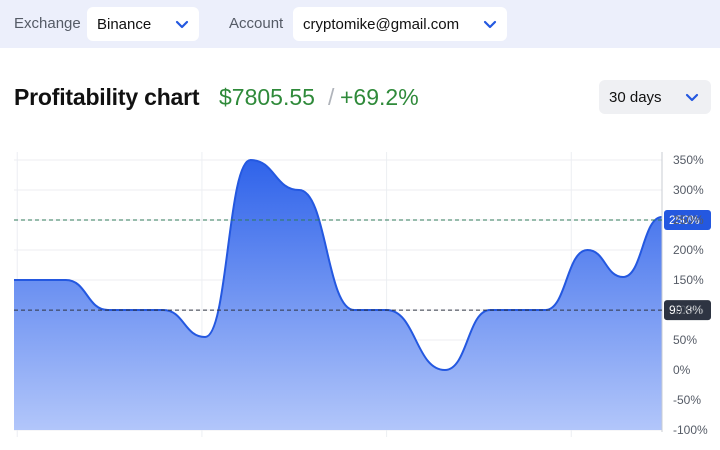 This screenshot has height=450, width=720. What do you see at coordinates (688, 190) in the screenshot?
I see `y-tick-label: 300%` at bounding box center [688, 190].